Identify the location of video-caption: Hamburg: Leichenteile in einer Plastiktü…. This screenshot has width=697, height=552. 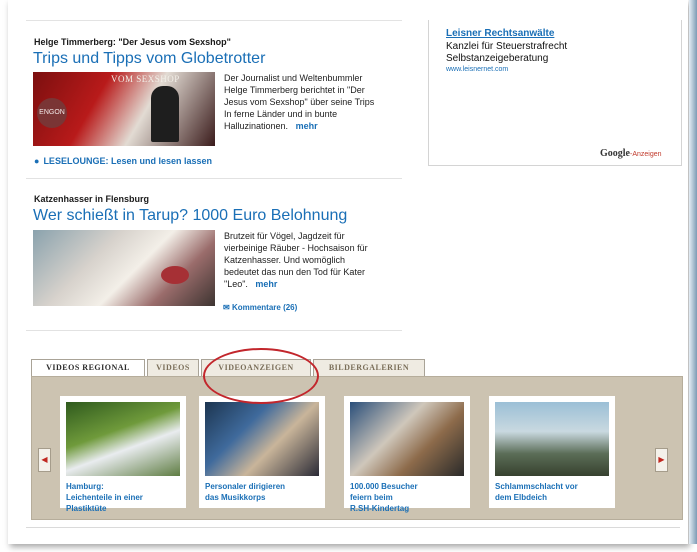
(125, 497).